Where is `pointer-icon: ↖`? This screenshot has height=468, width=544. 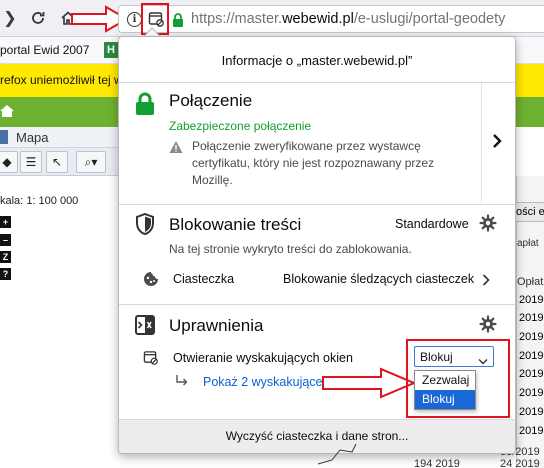
pointer-icon: ↖ is located at coordinates (57, 162).